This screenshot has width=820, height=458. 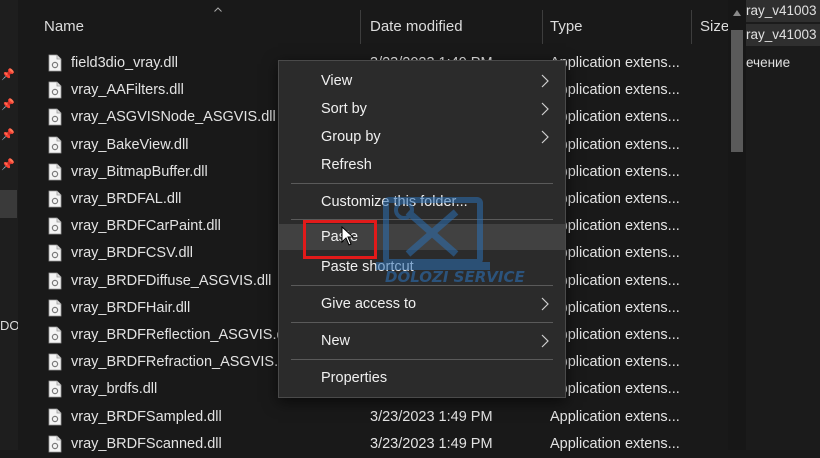 What do you see at coordinates (354, 378) in the screenshot?
I see `menu-item-label: Properties` at bounding box center [354, 378].